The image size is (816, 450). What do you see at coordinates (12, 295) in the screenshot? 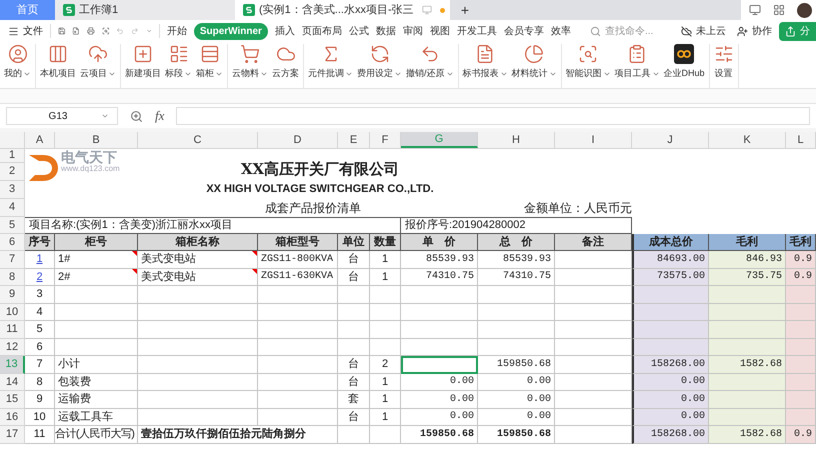
I see `row-header: 9` at bounding box center [12, 295].